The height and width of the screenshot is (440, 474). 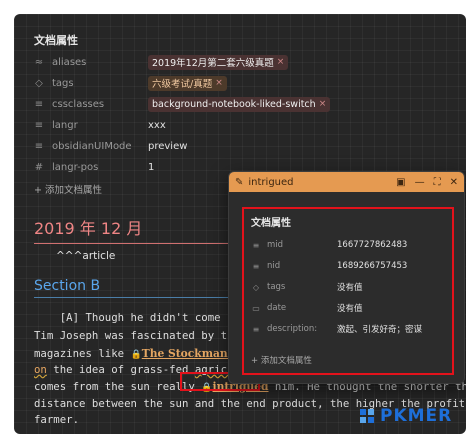 I want to click on property-key: obsidianUIMode, so click(x=92, y=146).